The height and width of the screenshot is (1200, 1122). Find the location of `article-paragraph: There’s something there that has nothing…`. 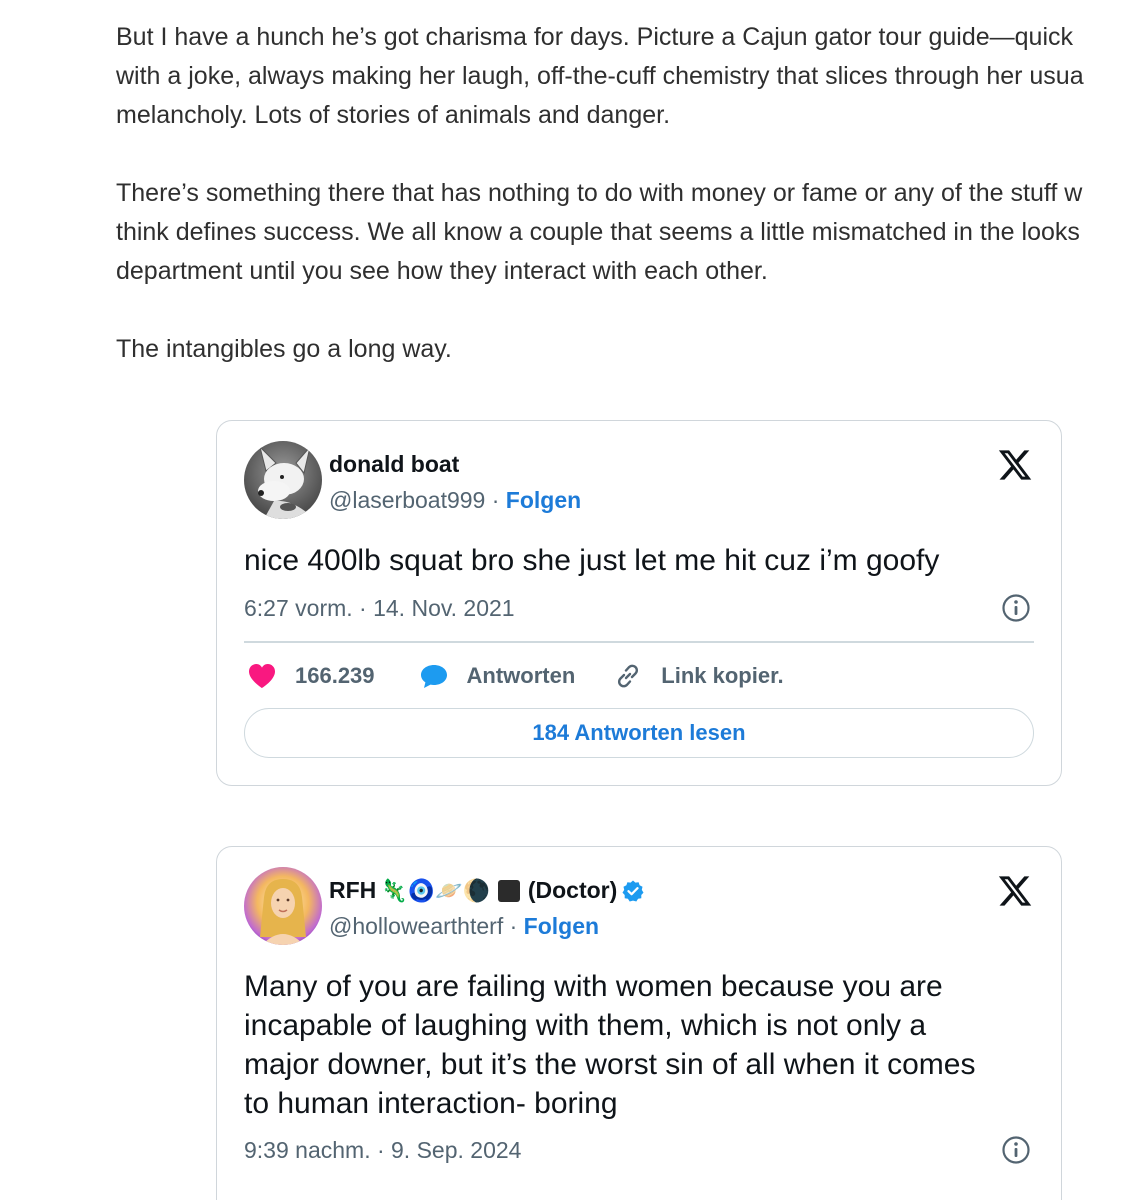

article-paragraph: There’s something there that has nothing… is located at coordinates (619, 232).